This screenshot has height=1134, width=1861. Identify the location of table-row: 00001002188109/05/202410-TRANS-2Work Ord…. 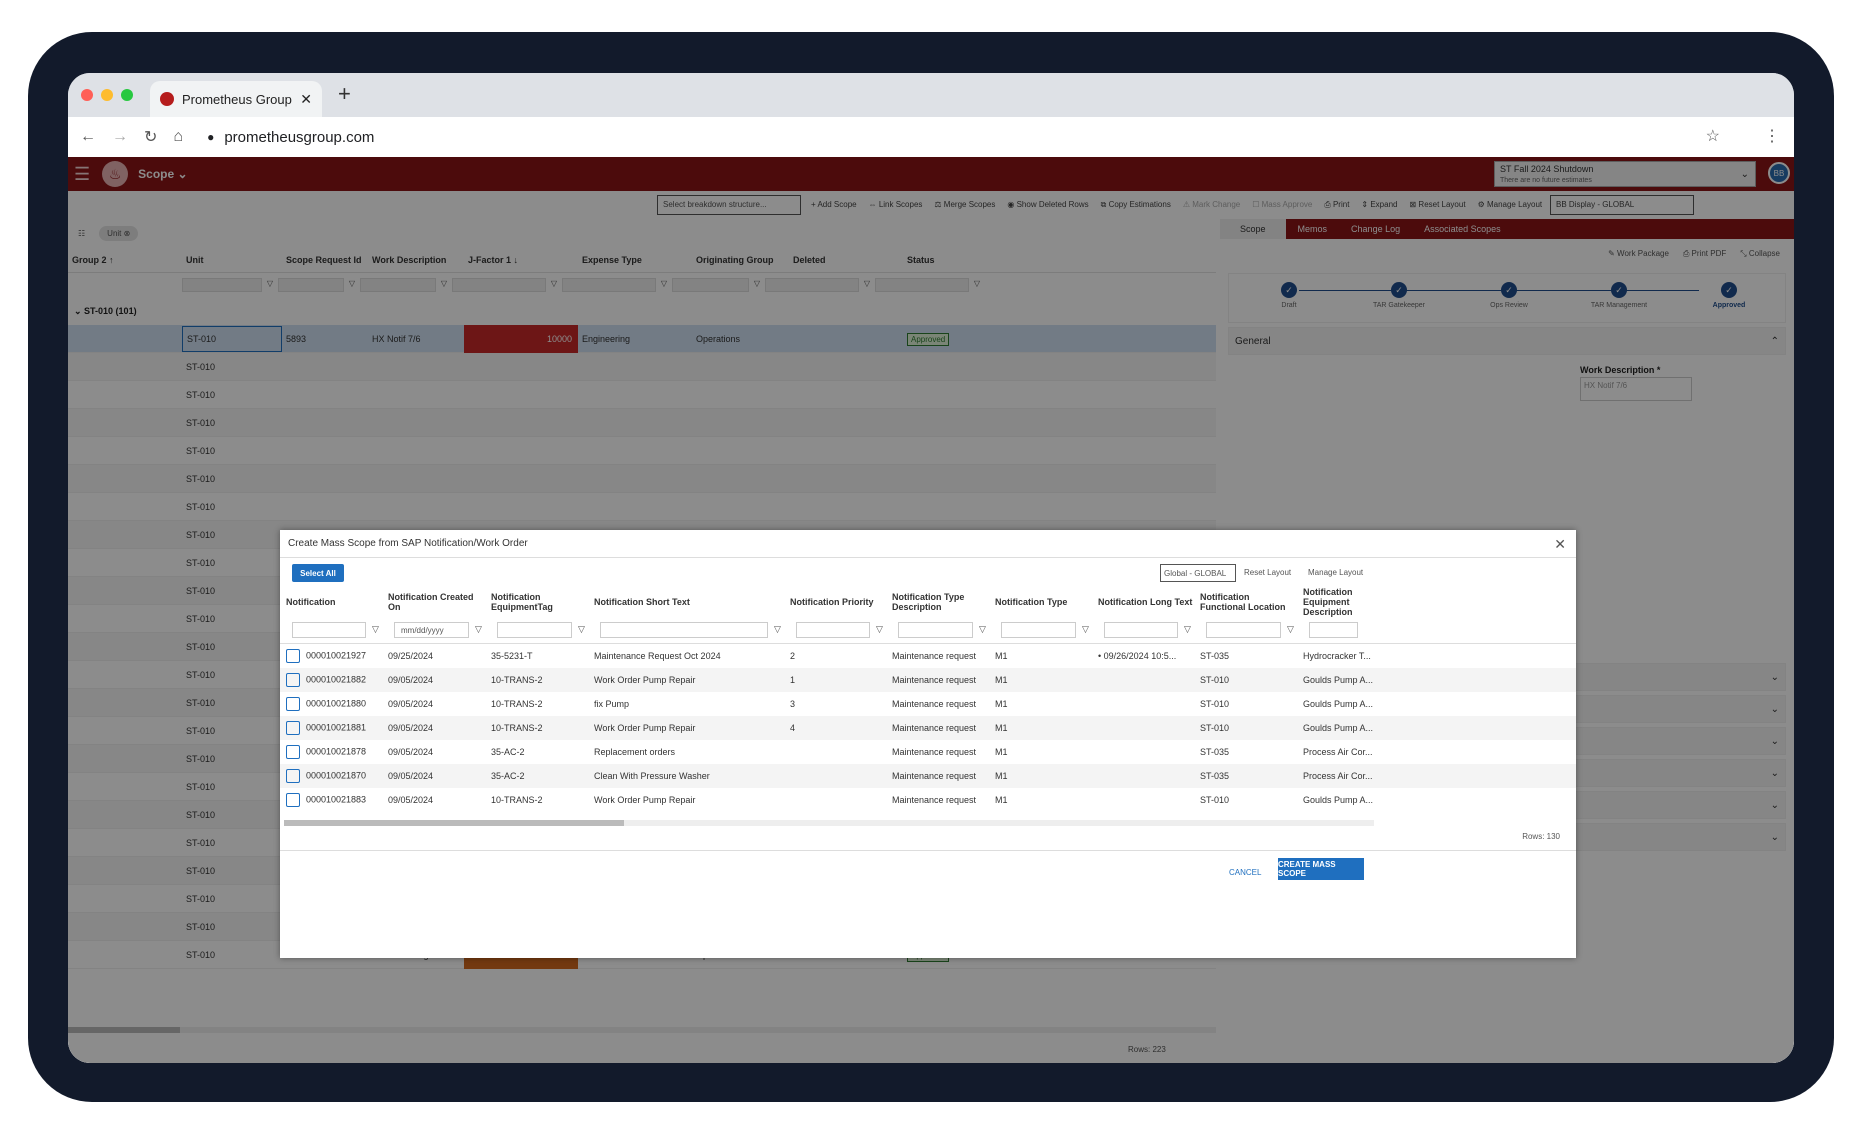
(928, 728).